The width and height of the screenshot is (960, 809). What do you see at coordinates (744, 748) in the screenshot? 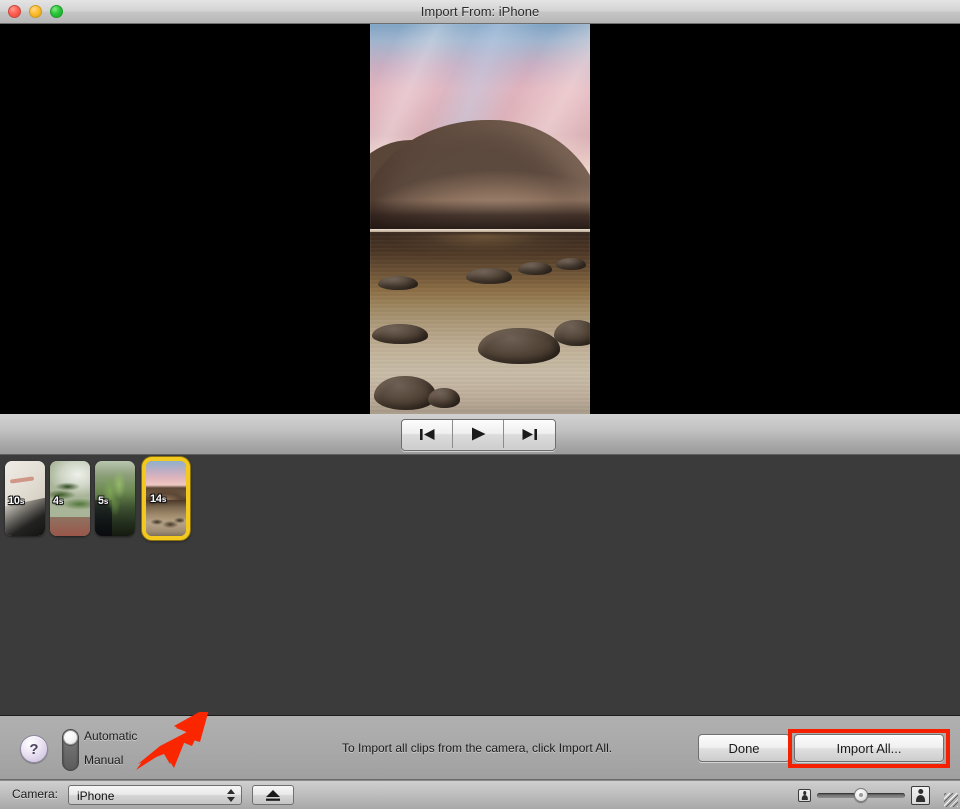
I see `done-button: Done` at bounding box center [744, 748].